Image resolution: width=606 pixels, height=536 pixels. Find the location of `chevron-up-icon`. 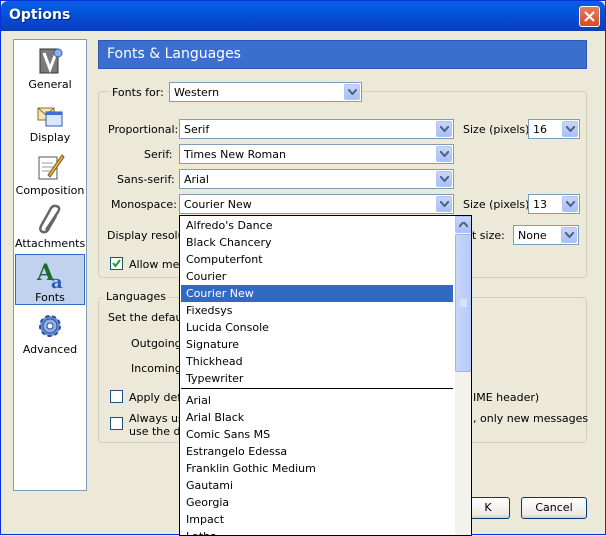

chevron-up-icon is located at coordinates (463, 225).